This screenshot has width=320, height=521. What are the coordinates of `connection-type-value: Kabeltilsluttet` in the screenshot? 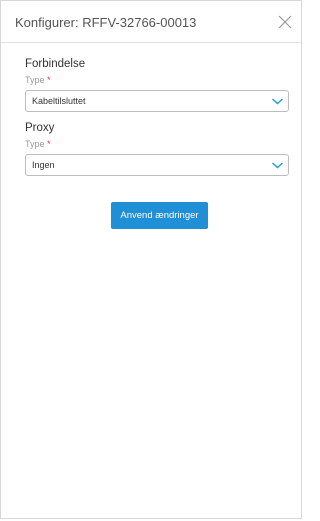 It's located at (59, 101).